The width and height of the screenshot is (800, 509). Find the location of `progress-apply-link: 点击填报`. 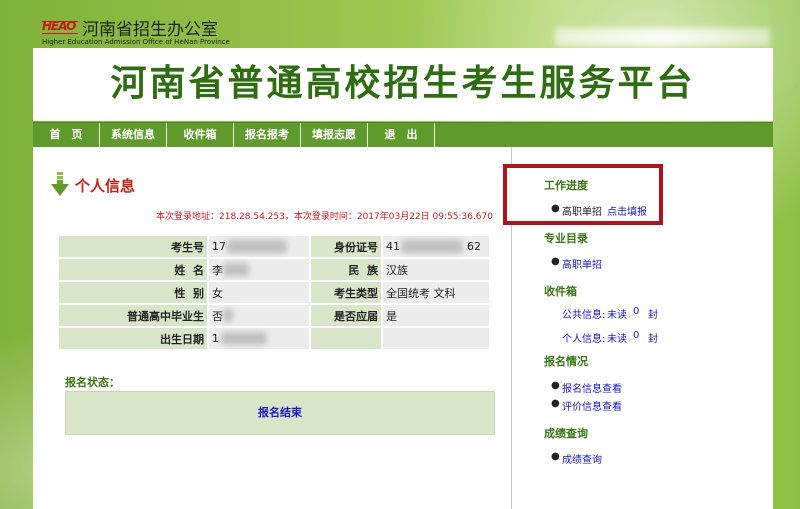

progress-apply-link: 点击填报 is located at coordinates (627, 210).